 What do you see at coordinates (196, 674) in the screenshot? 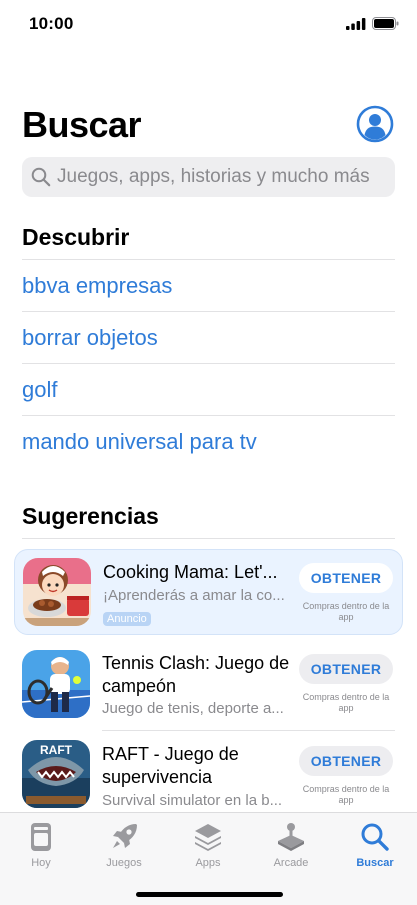
I see `app-name: Tennis Clash: Juego de campeón` at bounding box center [196, 674].